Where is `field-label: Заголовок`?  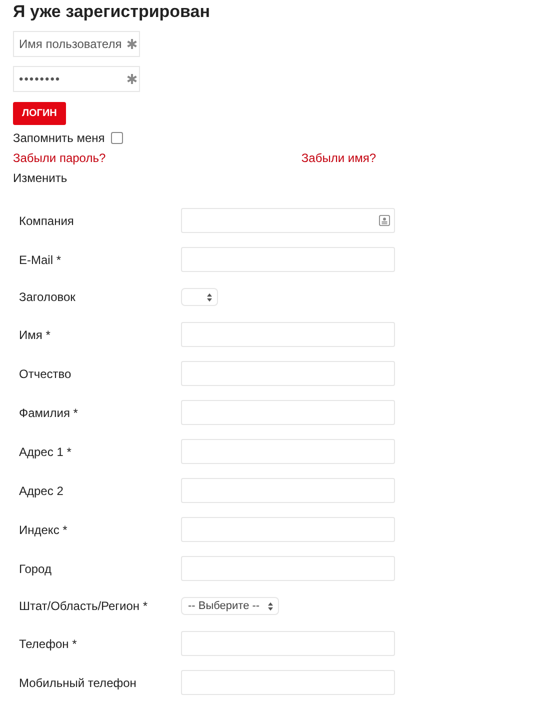 field-label: Заголовок is located at coordinates (47, 297).